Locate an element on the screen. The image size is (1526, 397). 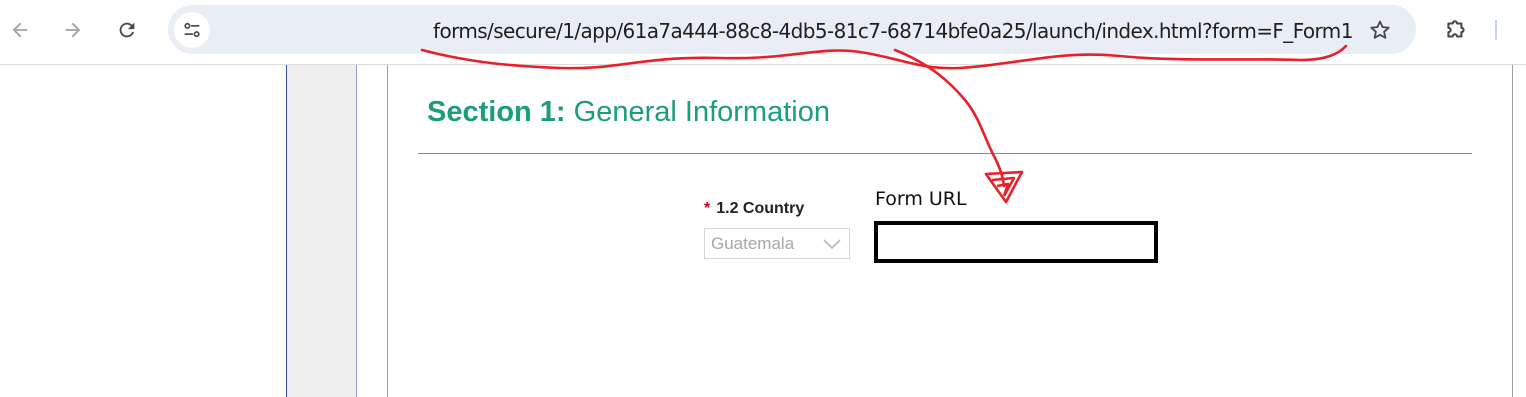
back-button is located at coordinates (20, 30).